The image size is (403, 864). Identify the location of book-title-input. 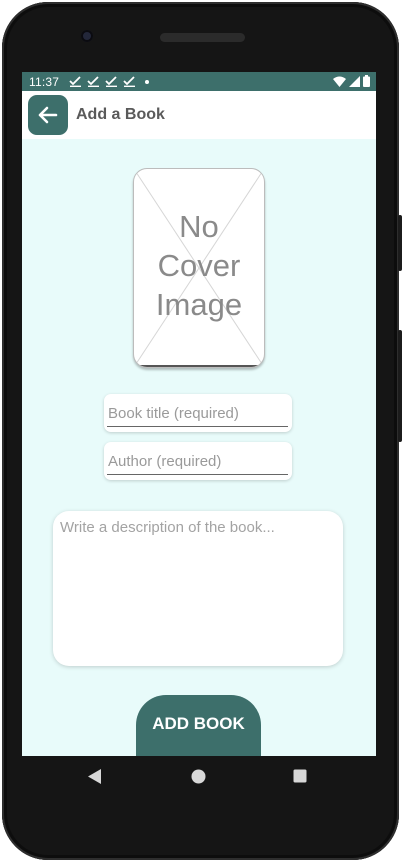
(197, 413).